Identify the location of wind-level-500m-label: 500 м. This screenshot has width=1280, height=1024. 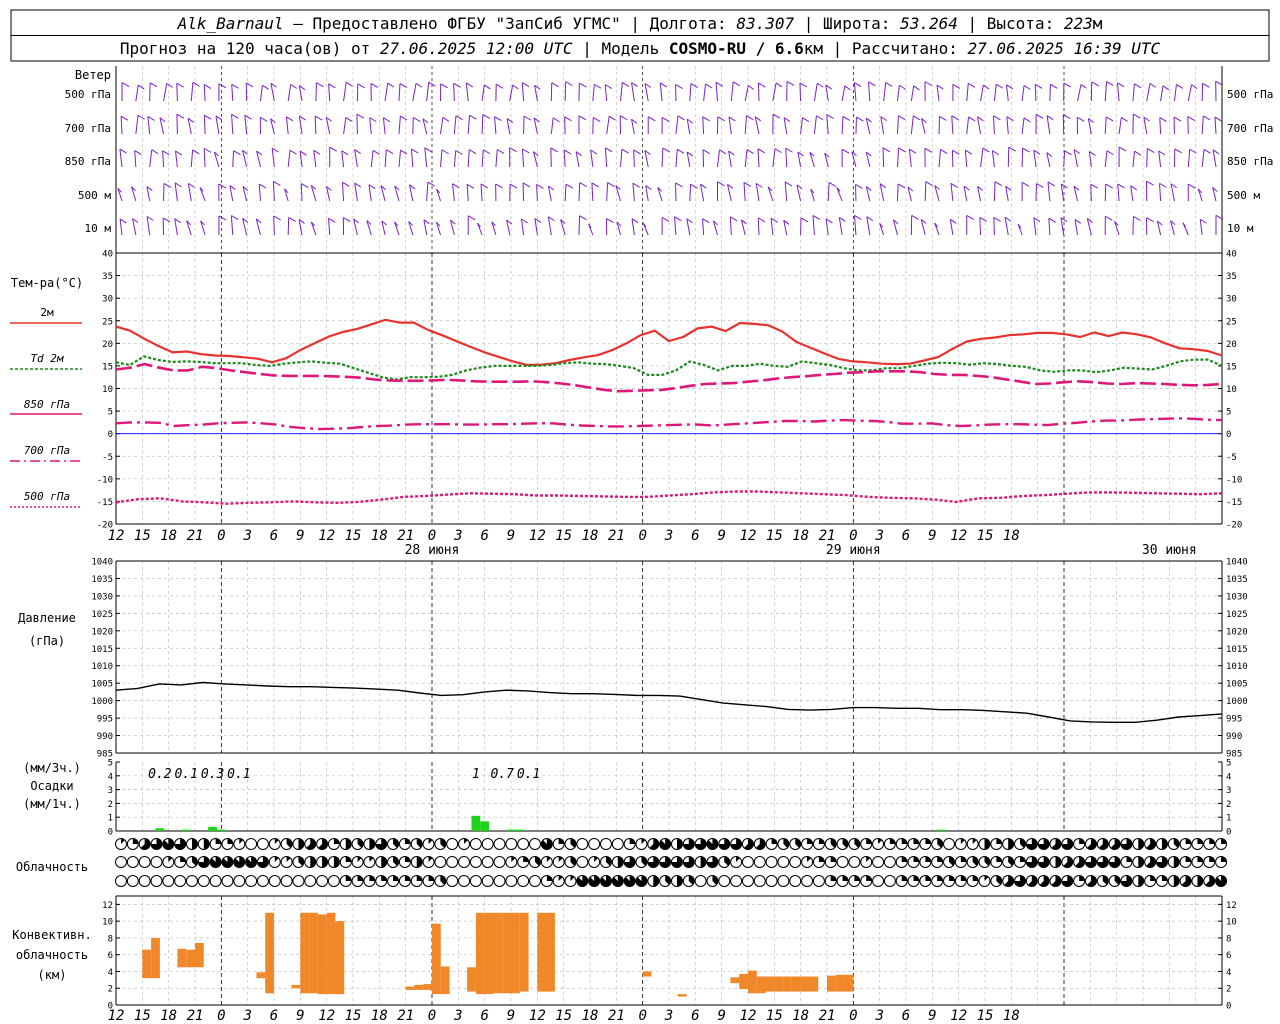
(94, 195).